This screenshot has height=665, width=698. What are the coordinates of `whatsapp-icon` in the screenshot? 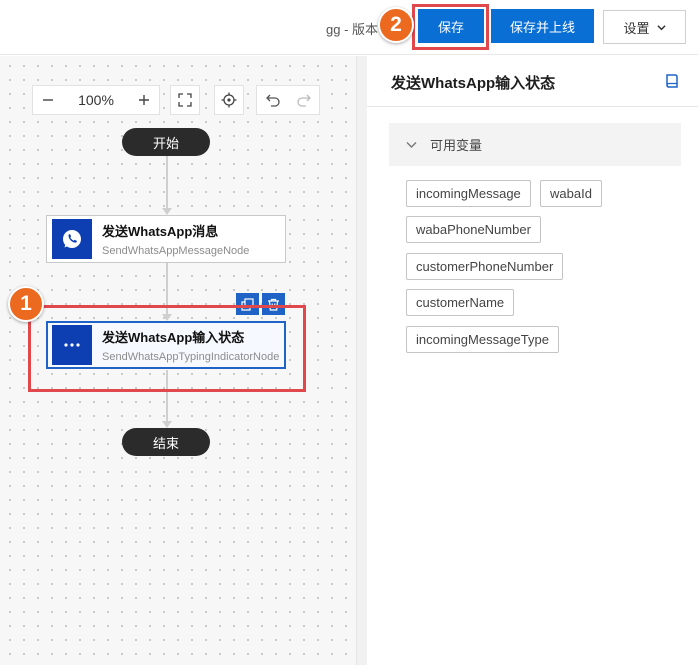 It's located at (72, 239).